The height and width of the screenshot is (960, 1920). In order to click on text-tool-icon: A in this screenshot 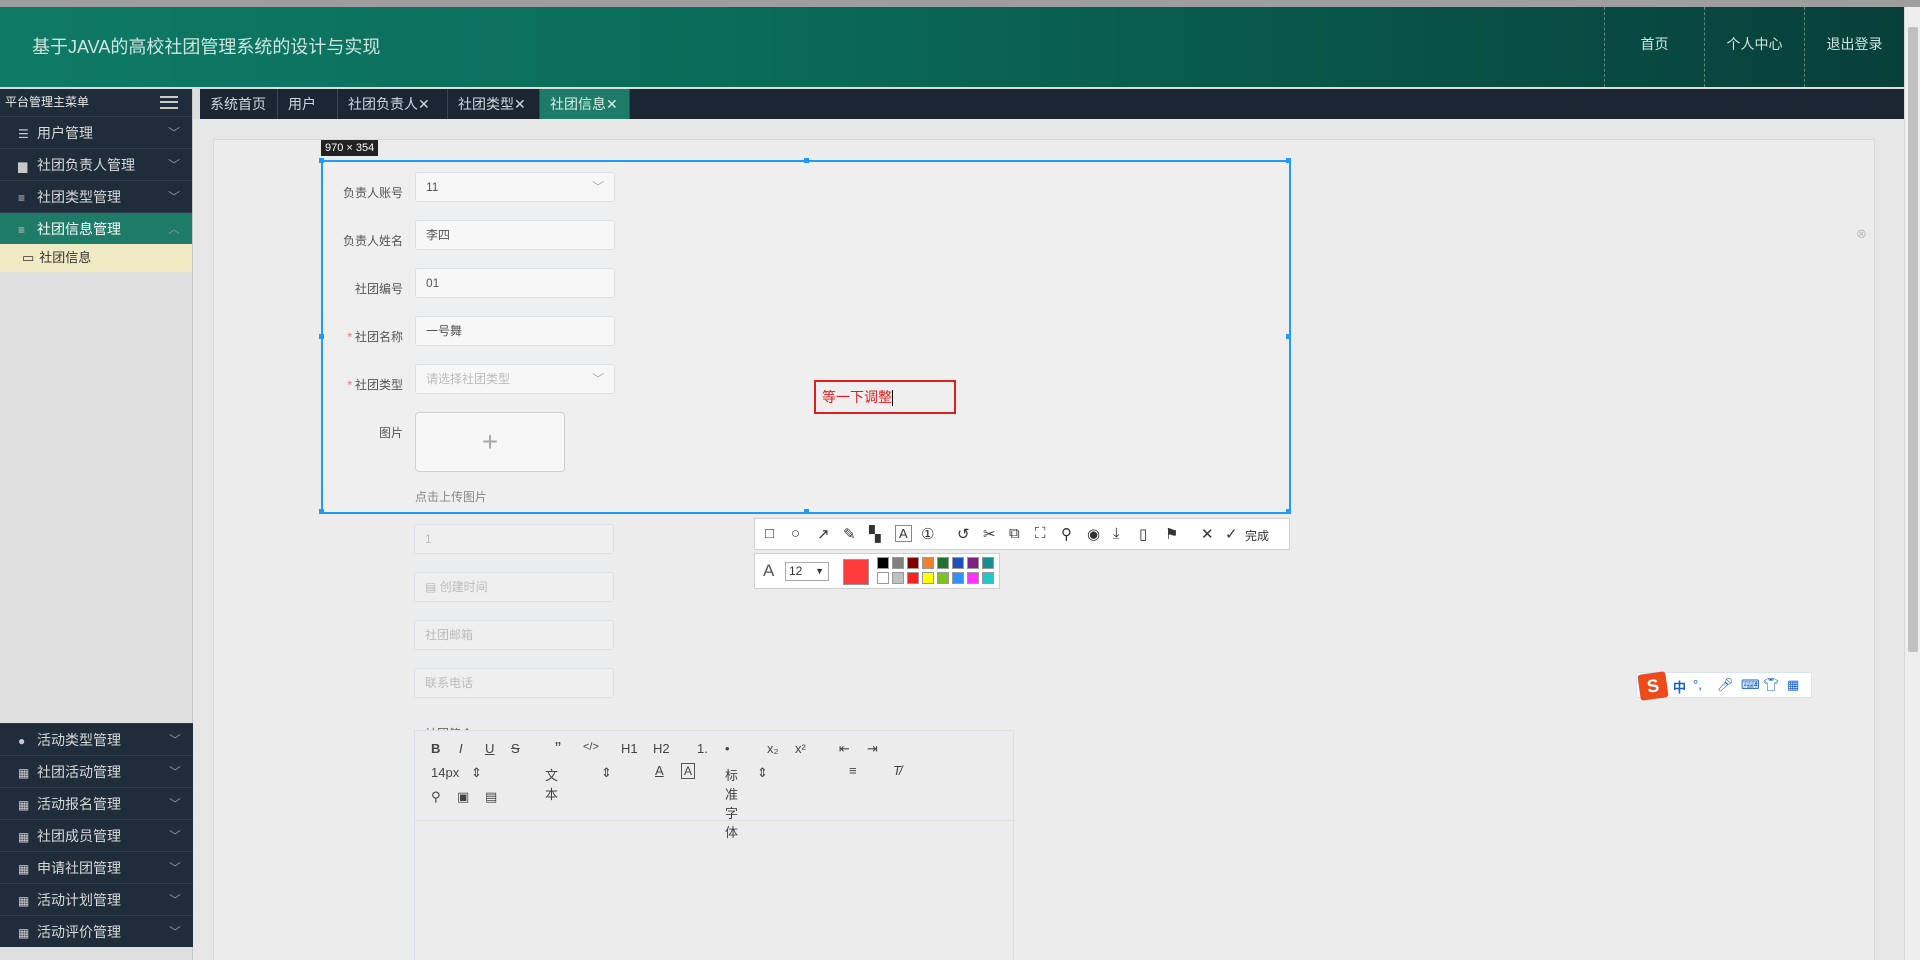, I will do `click(903, 533)`.